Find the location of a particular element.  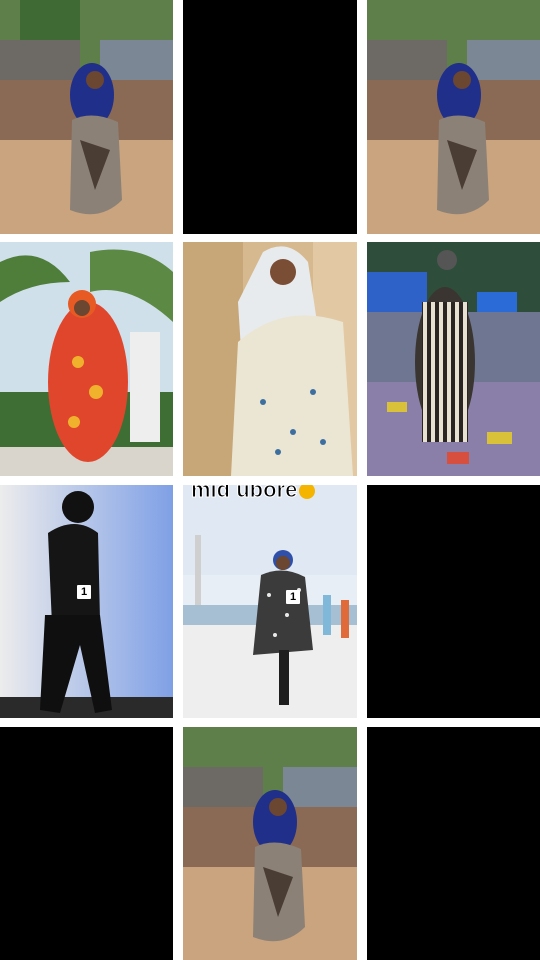

palm-photo is located at coordinates (86, 359).